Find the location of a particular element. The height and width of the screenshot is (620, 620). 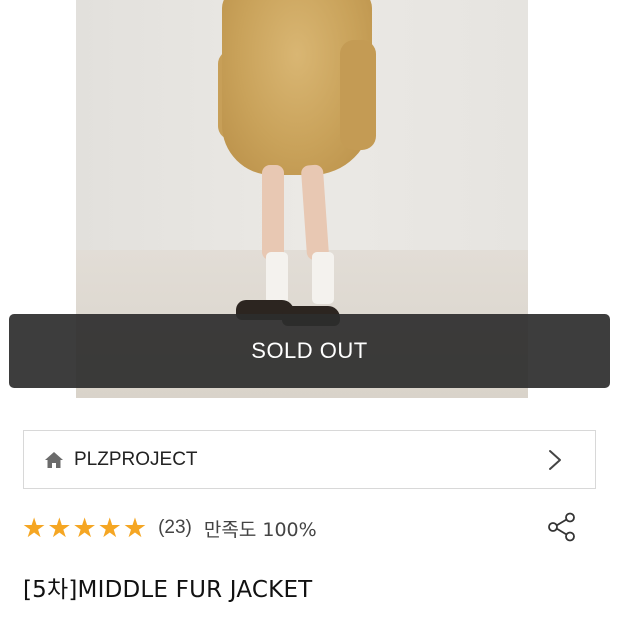

sold-out-label: SOLD OUT is located at coordinates (309, 350).